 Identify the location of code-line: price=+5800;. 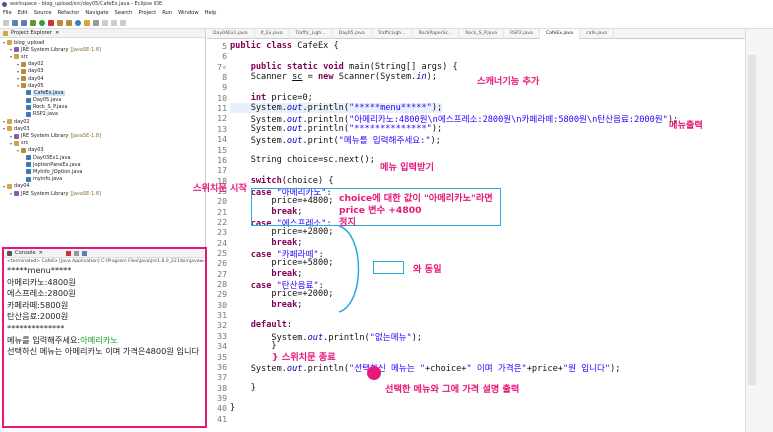
(281, 263).